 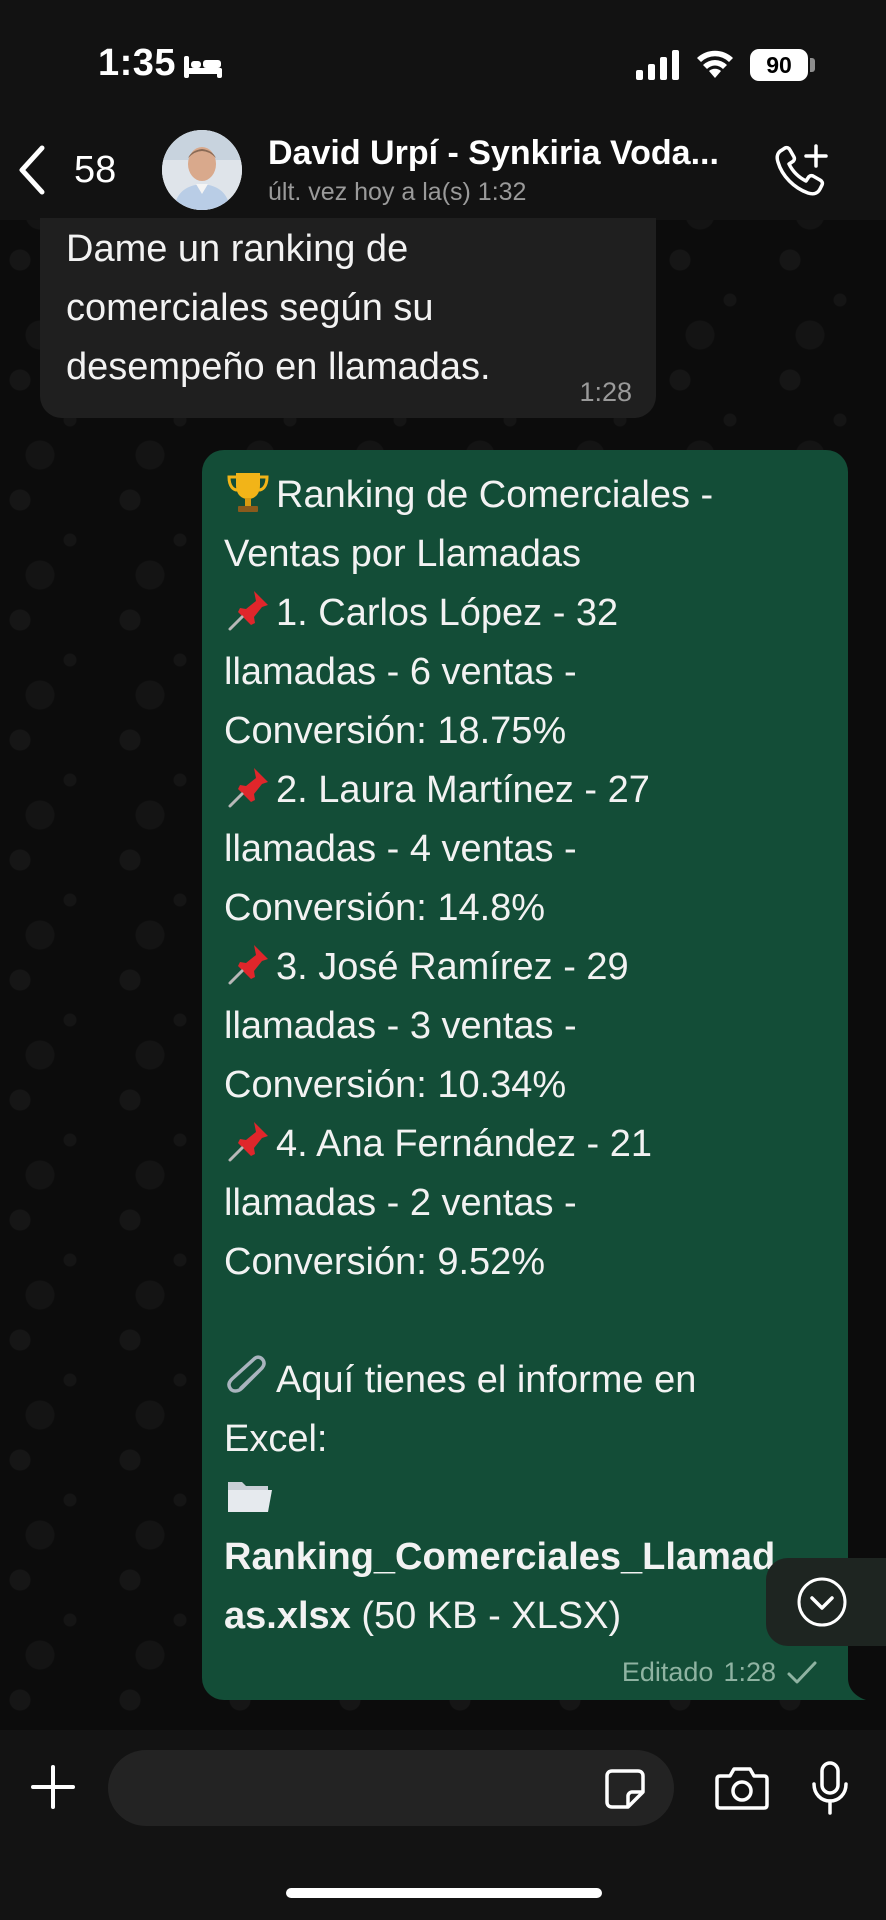 What do you see at coordinates (203, 67) in the screenshot?
I see `bed-icon` at bounding box center [203, 67].